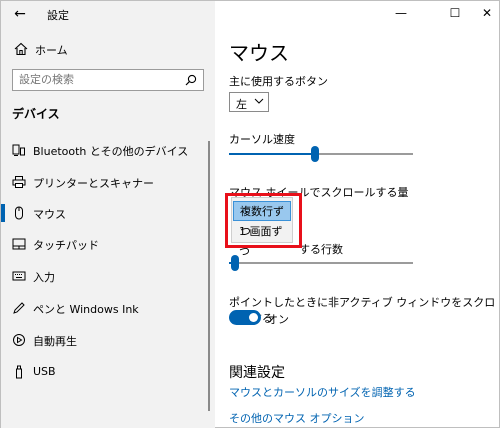 The height and width of the screenshot is (428, 500). Describe the element at coordinates (86, 309) in the screenshot. I see `sidebar-item-label: ペンと Windows Ink` at that location.